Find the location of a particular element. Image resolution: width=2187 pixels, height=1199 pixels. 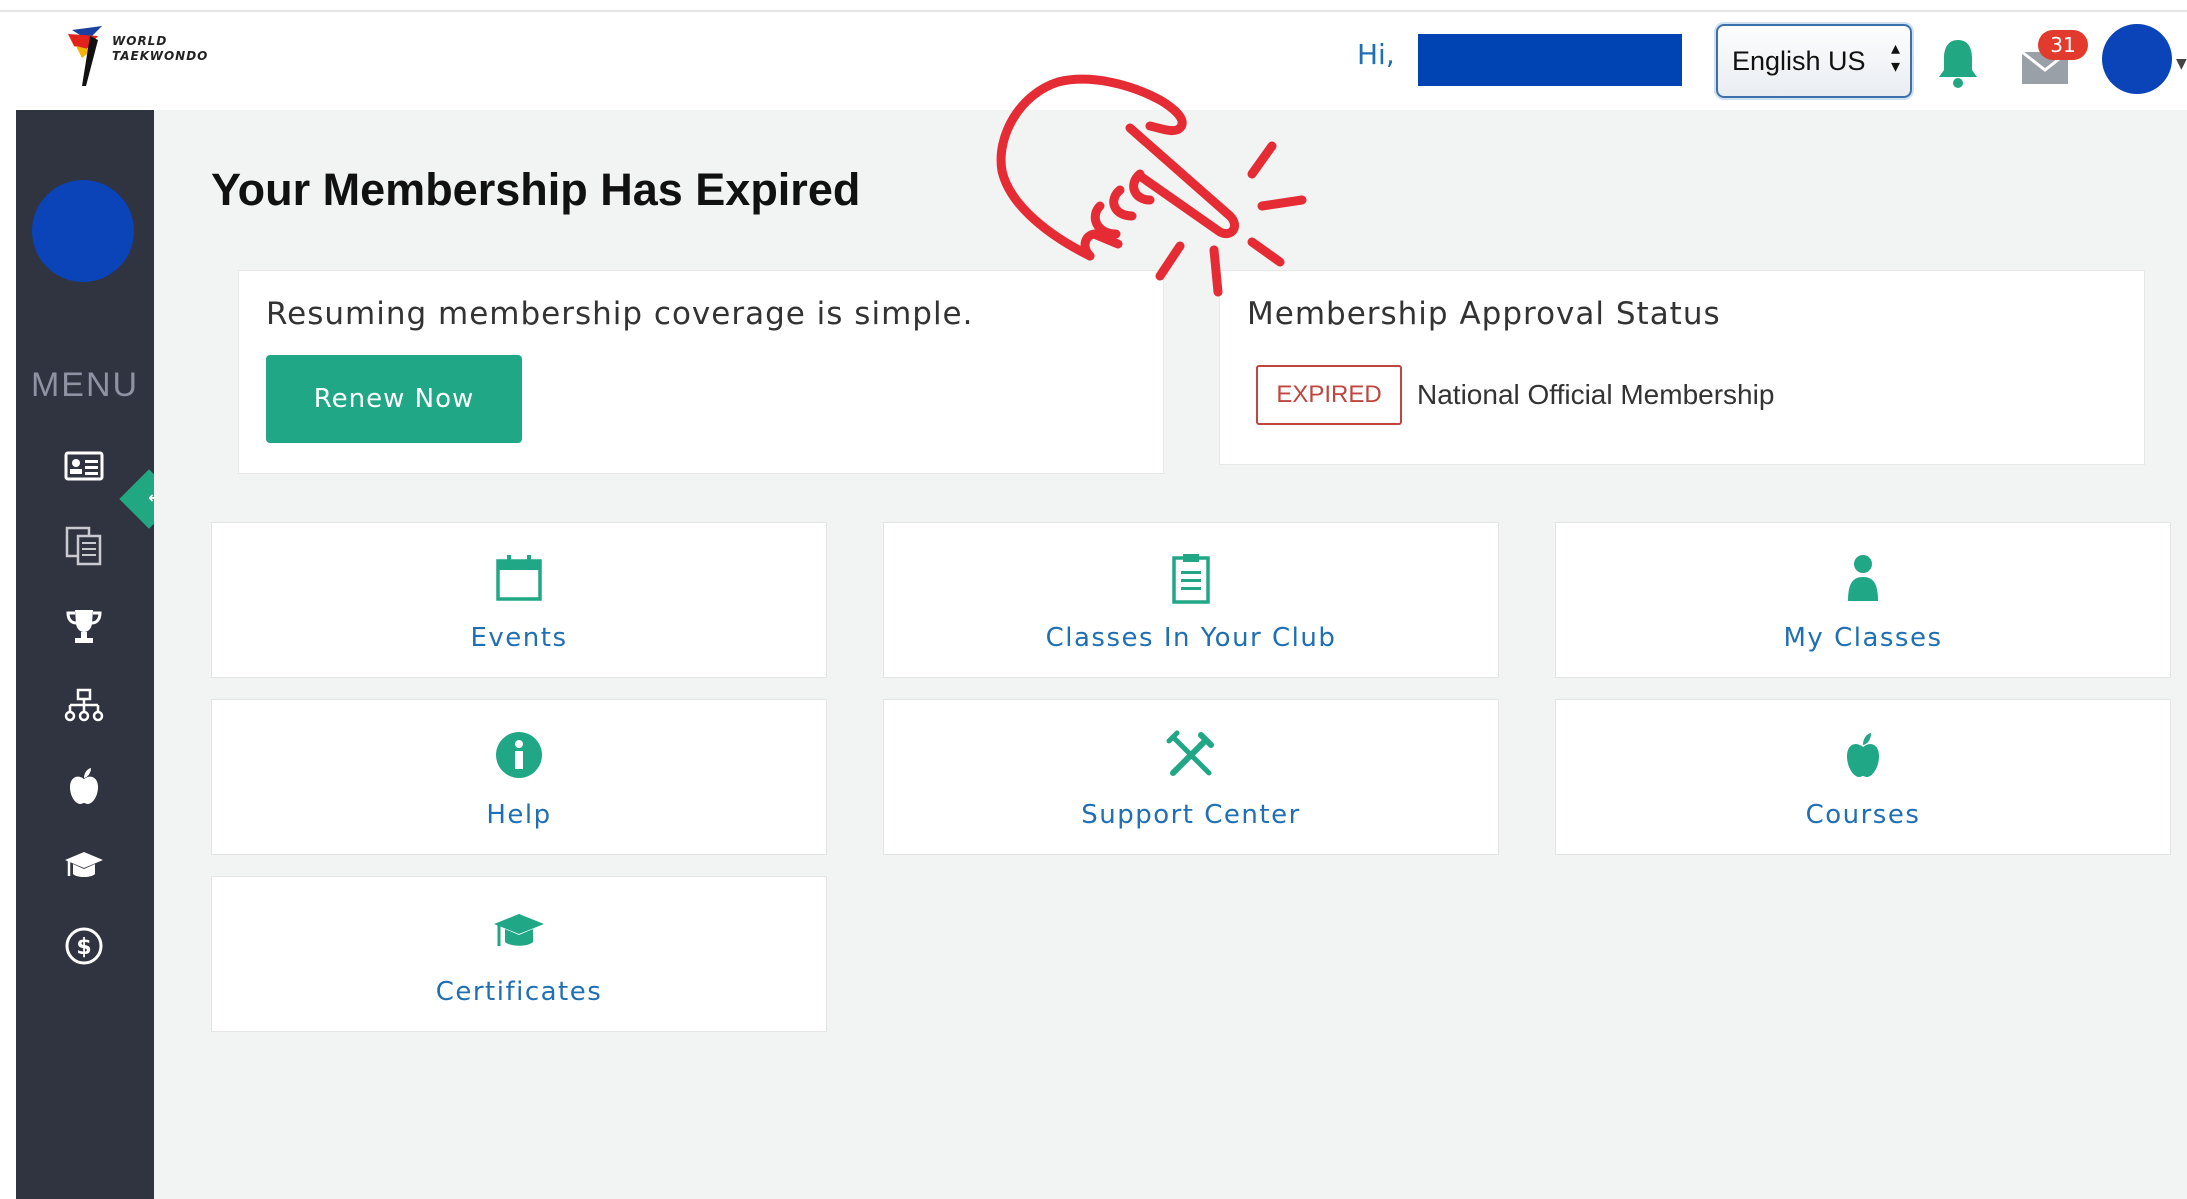

id-card-icon is located at coordinates (84, 466).